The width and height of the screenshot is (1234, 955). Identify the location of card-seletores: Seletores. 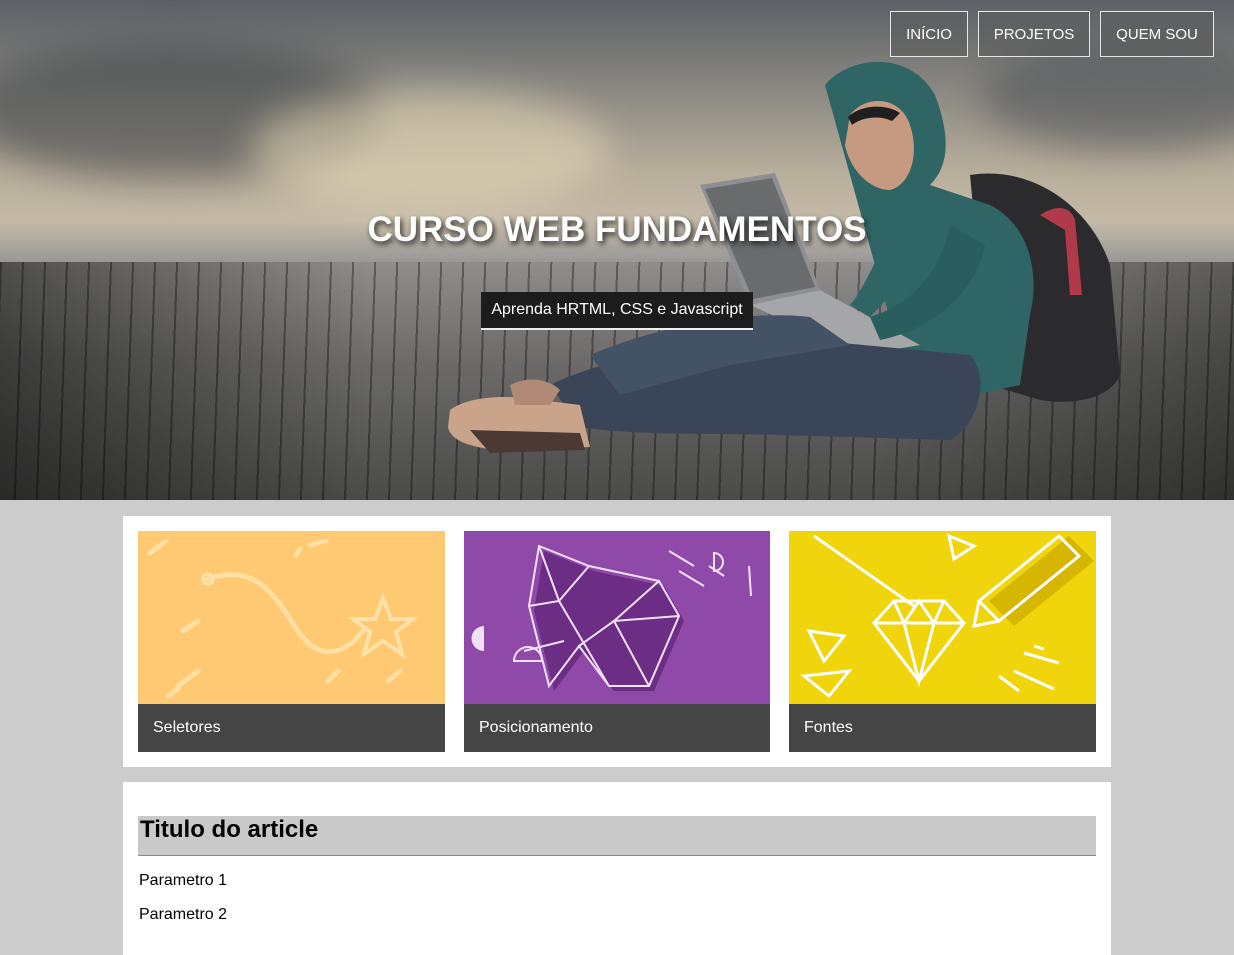
(291, 641).